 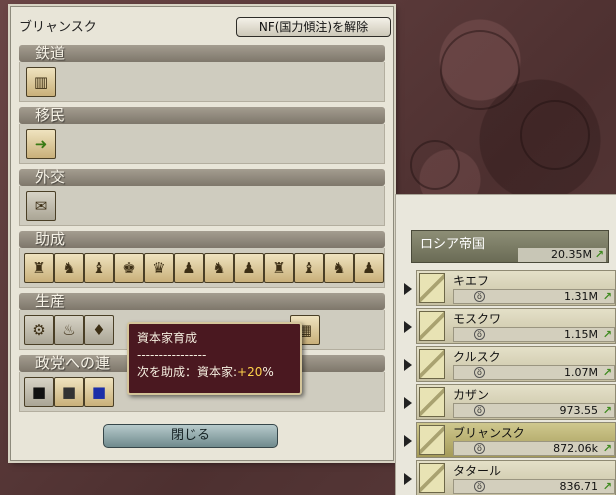 What do you see at coordinates (189, 268) in the screenshot?
I see `pop-clerk-icon: ♟` at bounding box center [189, 268].